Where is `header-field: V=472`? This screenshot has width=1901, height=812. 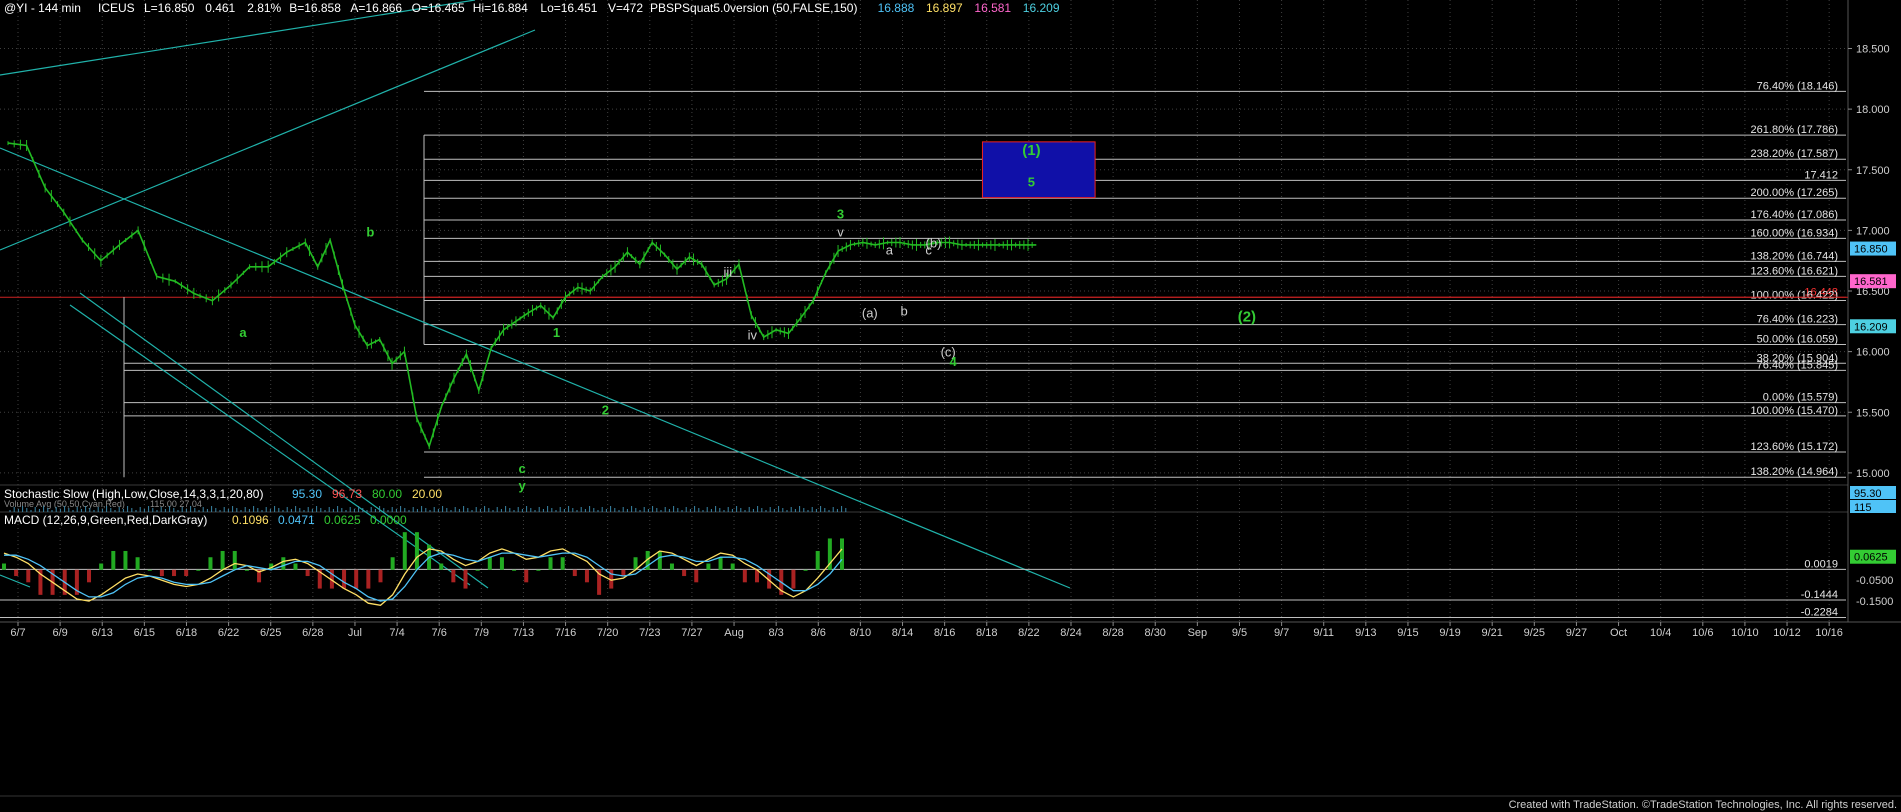 header-field: V=472 is located at coordinates (625, 8).